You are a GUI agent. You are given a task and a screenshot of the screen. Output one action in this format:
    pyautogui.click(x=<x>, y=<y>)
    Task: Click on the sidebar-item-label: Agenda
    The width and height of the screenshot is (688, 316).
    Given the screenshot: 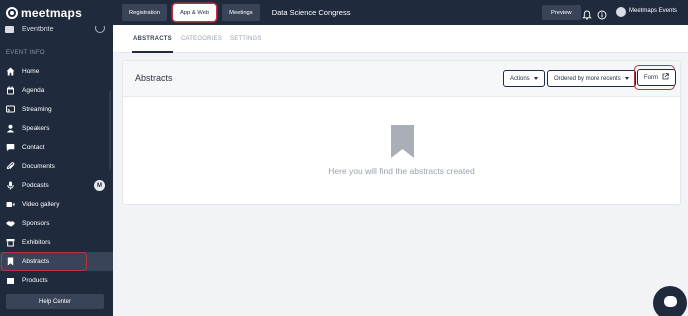 What is the action you would take?
    pyautogui.click(x=33, y=90)
    